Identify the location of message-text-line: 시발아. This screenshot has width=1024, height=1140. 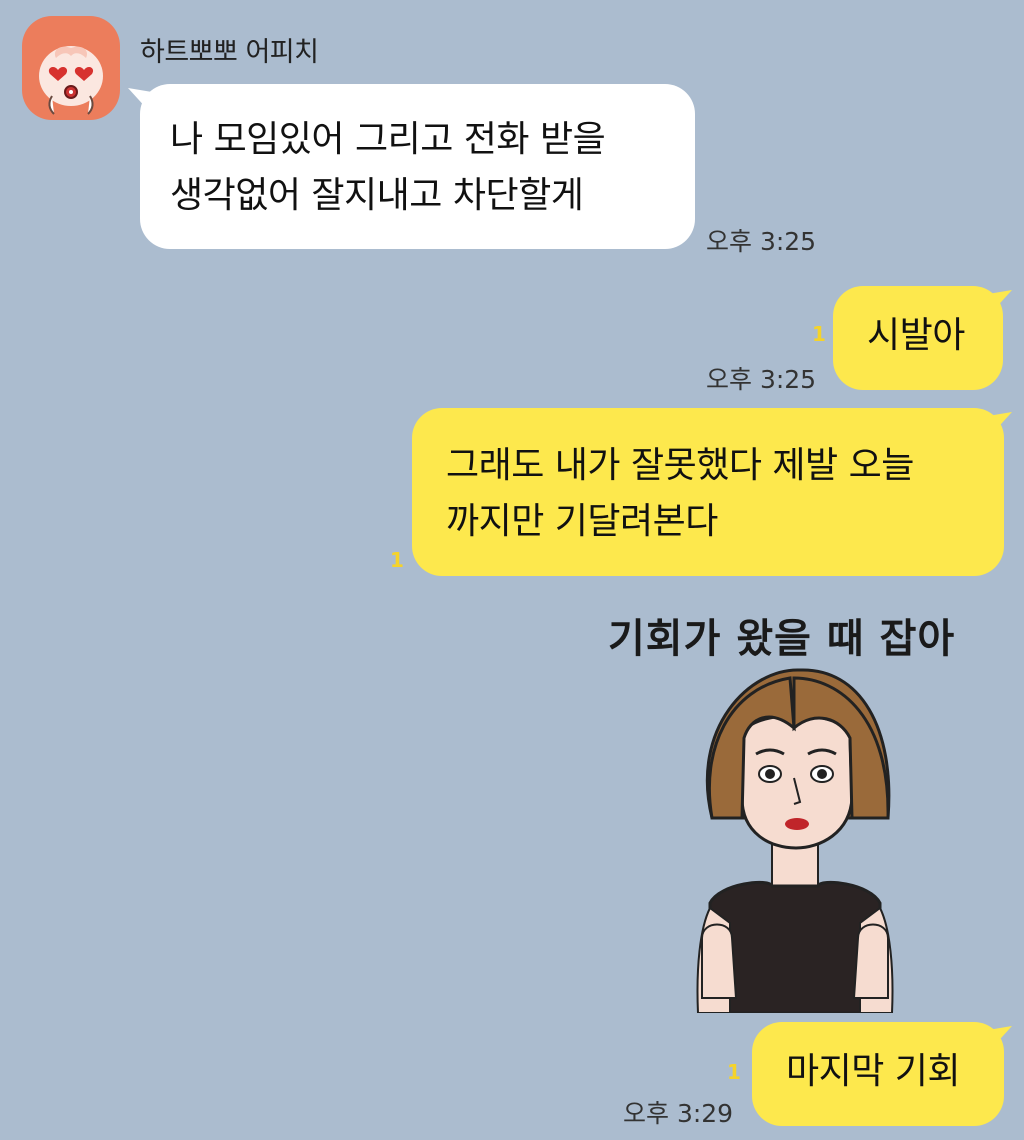
(916, 335).